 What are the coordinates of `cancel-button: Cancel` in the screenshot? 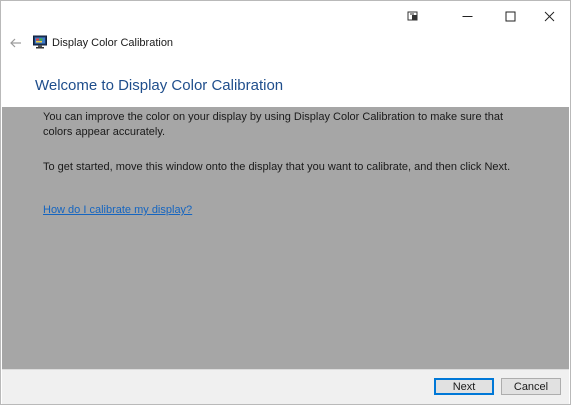 It's located at (531, 386).